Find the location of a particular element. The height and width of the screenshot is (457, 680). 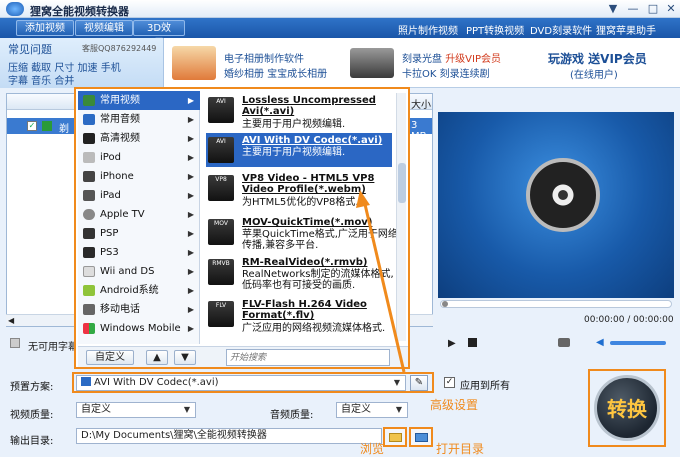

browse-annotation: 浏览 is located at coordinates (372, 449).